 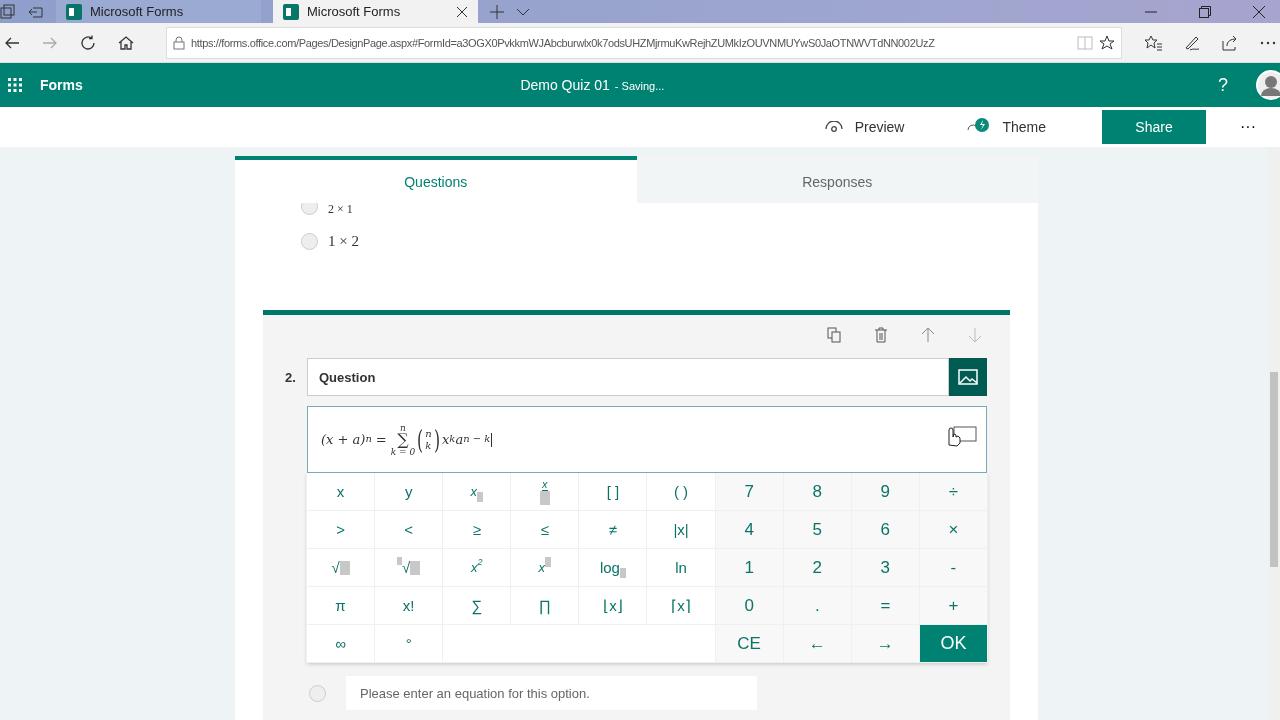 What do you see at coordinates (953, 605) in the screenshot?
I see `keypad-key: +` at bounding box center [953, 605].